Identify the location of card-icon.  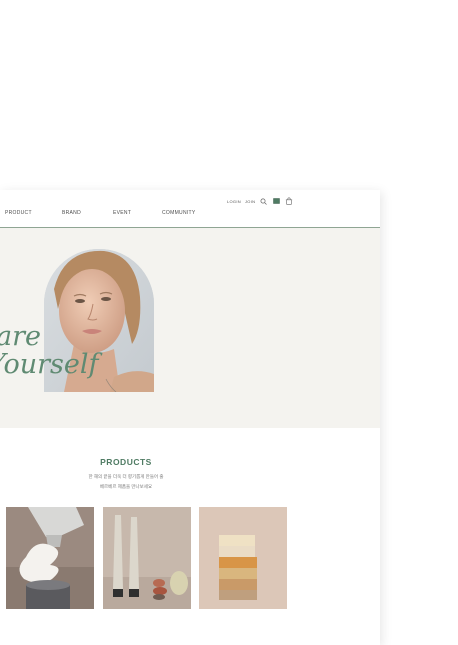
(276, 201).